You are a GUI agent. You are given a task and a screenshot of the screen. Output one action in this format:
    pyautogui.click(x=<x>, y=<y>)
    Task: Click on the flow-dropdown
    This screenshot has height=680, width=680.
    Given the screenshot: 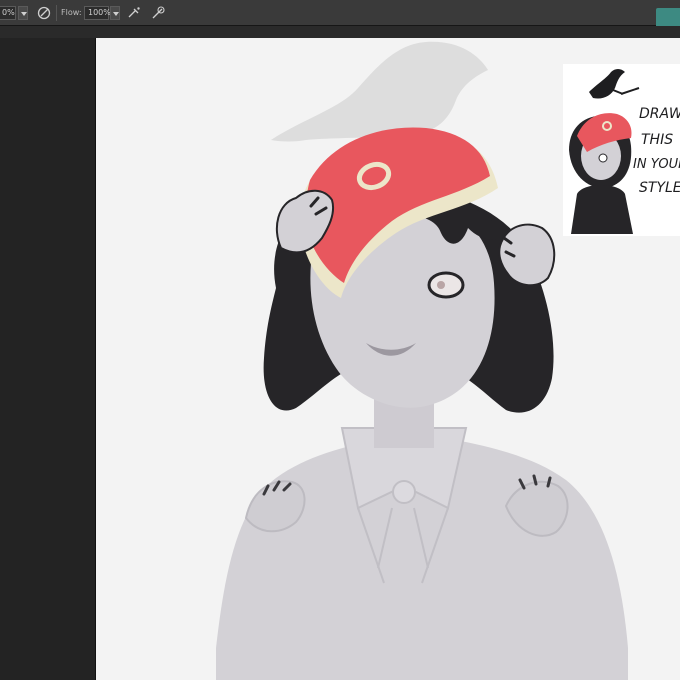 What is the action you would take?
    pyautogui.click(x=115, y=13)
    